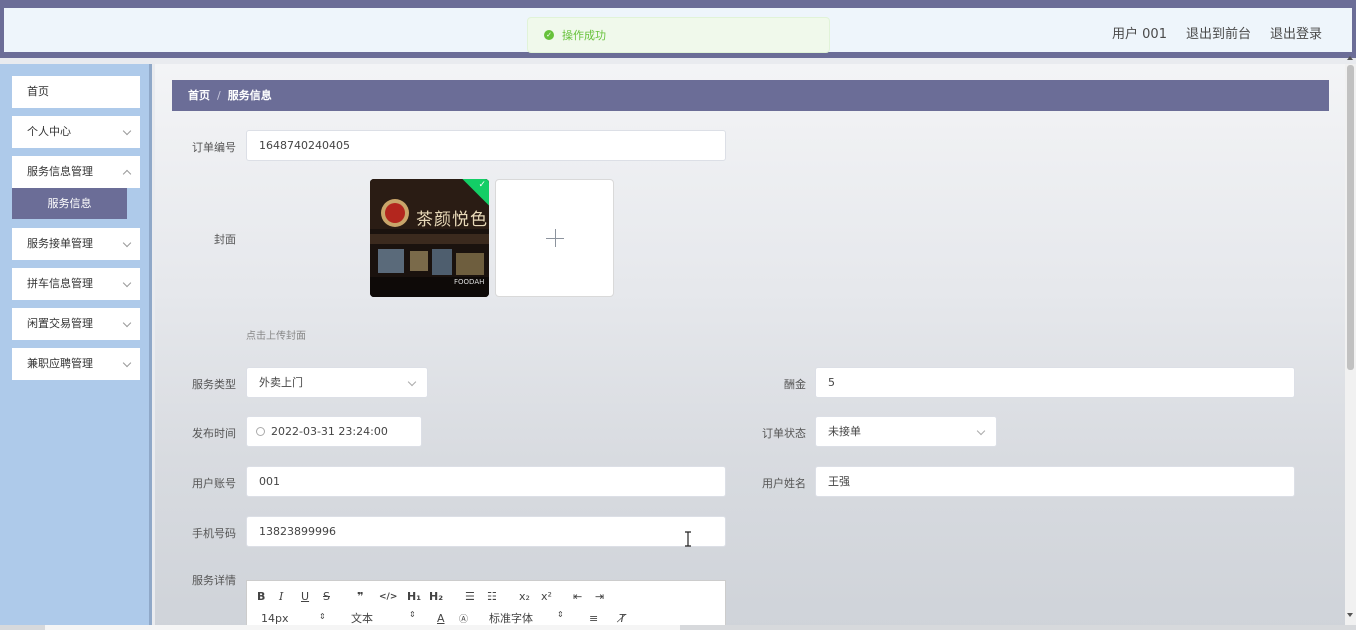  Describe the element at coordinates (539, 618) in the screenshot. I see `font-family-select: 标准字体 ⇕` at that location.